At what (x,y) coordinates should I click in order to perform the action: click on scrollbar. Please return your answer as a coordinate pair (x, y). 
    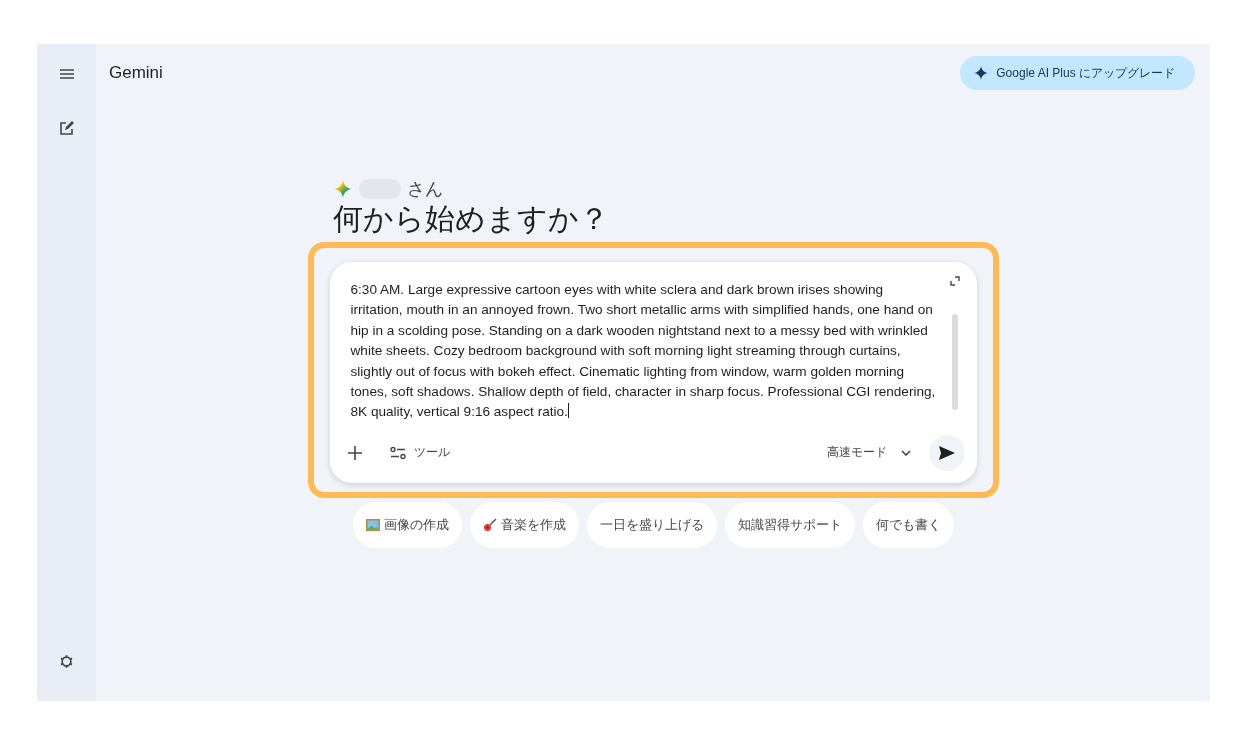
    Looking at the image, I should click on (954, 362).